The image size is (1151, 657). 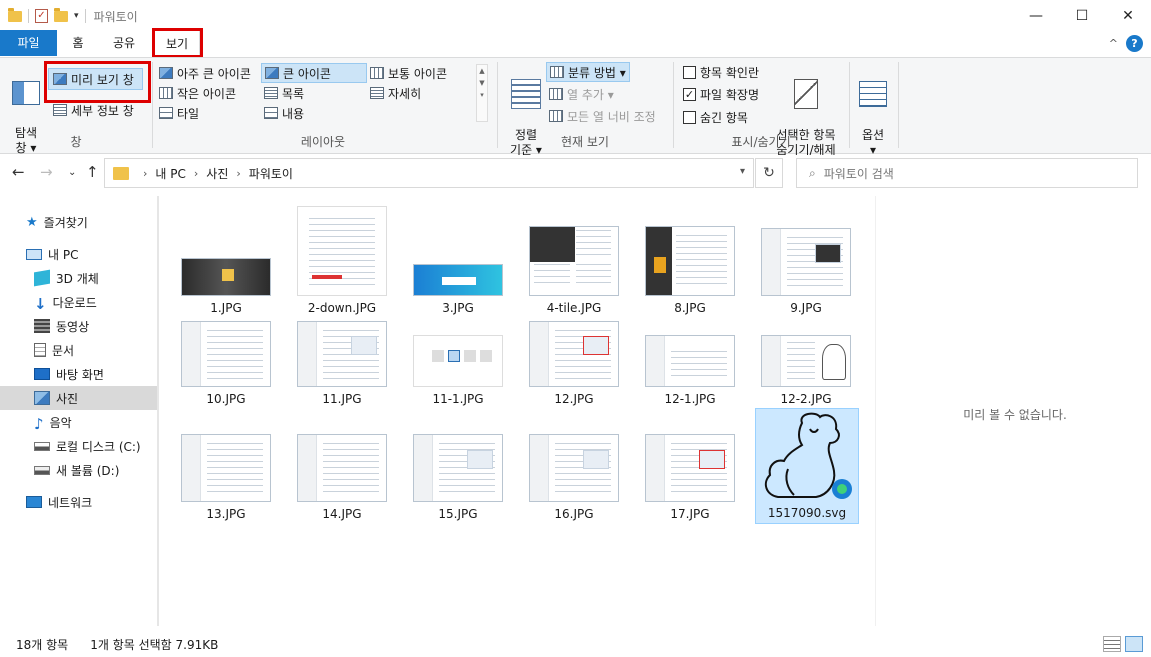 I want to click on file-name: 15.JPG, so click(x=458, y=514).